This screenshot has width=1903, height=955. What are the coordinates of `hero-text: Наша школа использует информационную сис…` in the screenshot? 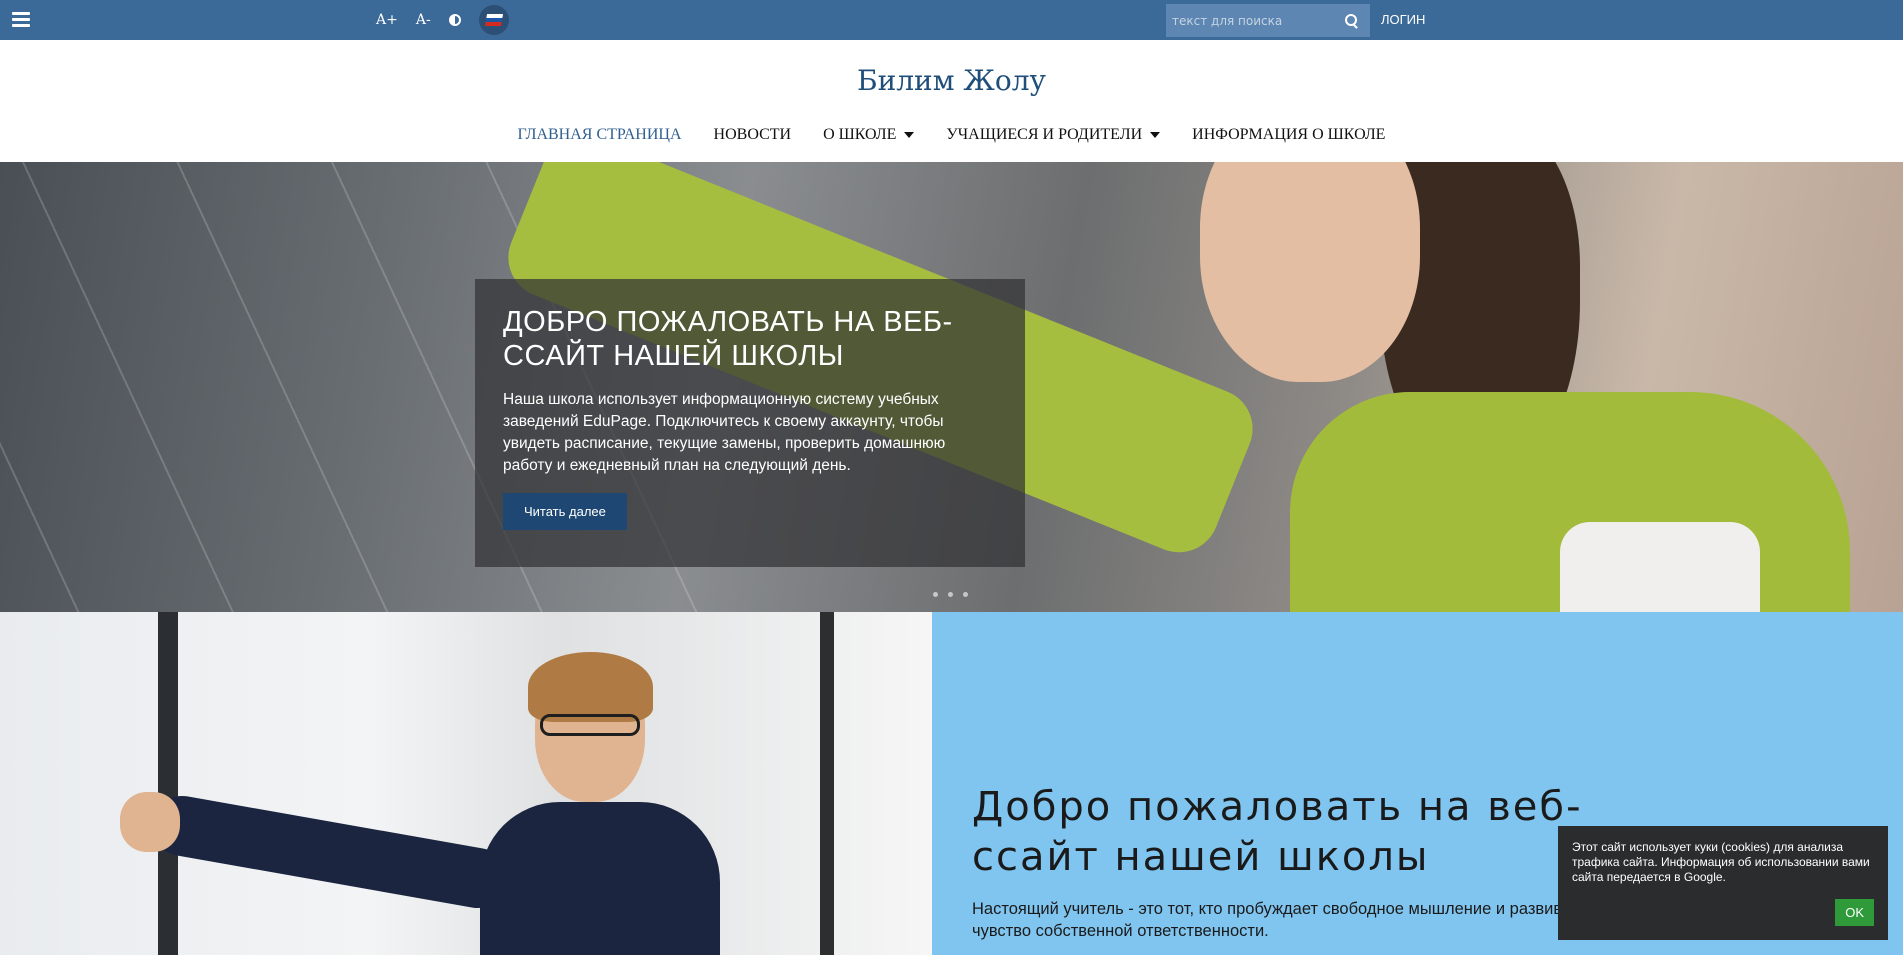 It's located at (724, 432).